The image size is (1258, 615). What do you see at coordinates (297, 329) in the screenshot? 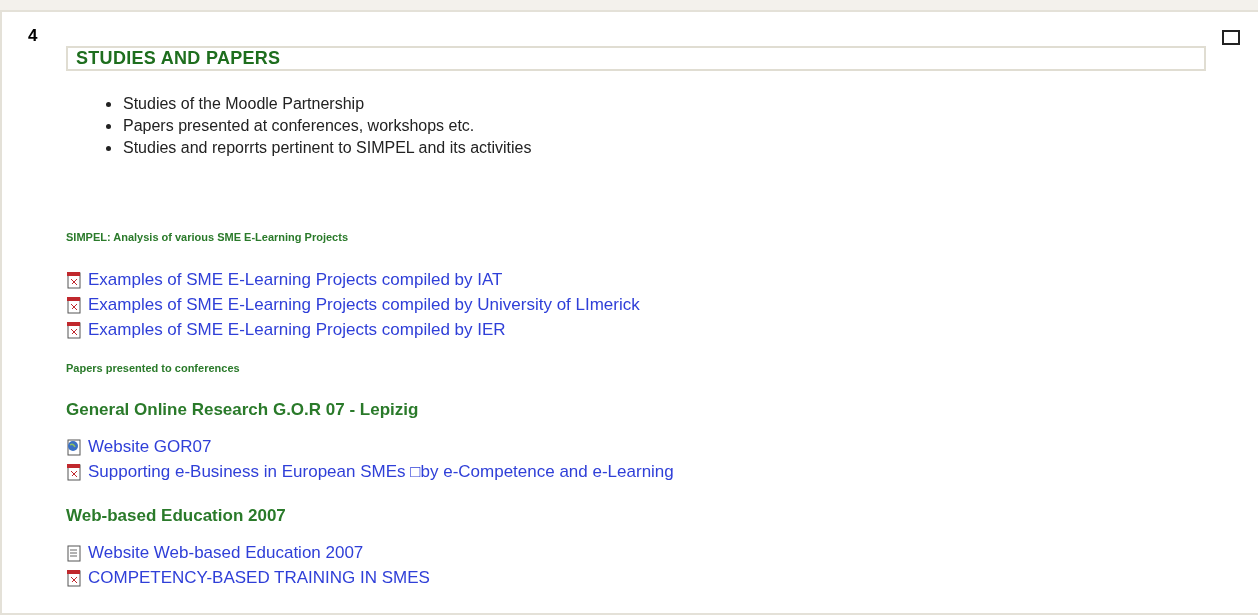
I see `resource-link: Examples of SME E-Learning Projects compiled by IER` at bounding box center [297, 329].